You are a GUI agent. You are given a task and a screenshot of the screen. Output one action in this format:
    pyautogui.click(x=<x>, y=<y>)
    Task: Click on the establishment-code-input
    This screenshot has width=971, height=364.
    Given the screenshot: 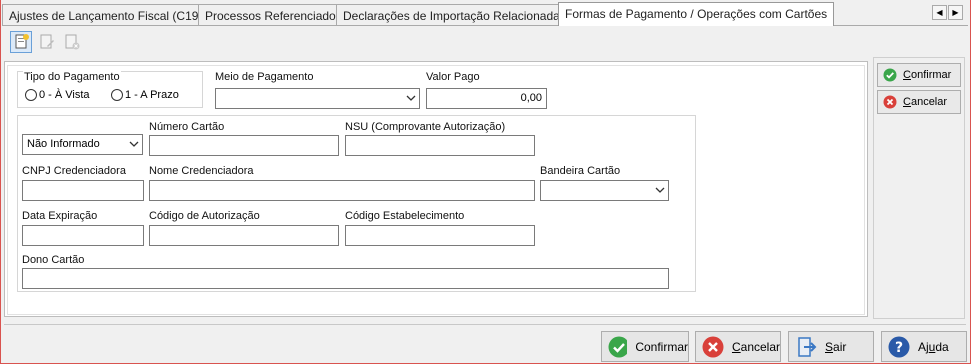 What is the action you would take?
    pyautogui.click(x=440, y=235)
    